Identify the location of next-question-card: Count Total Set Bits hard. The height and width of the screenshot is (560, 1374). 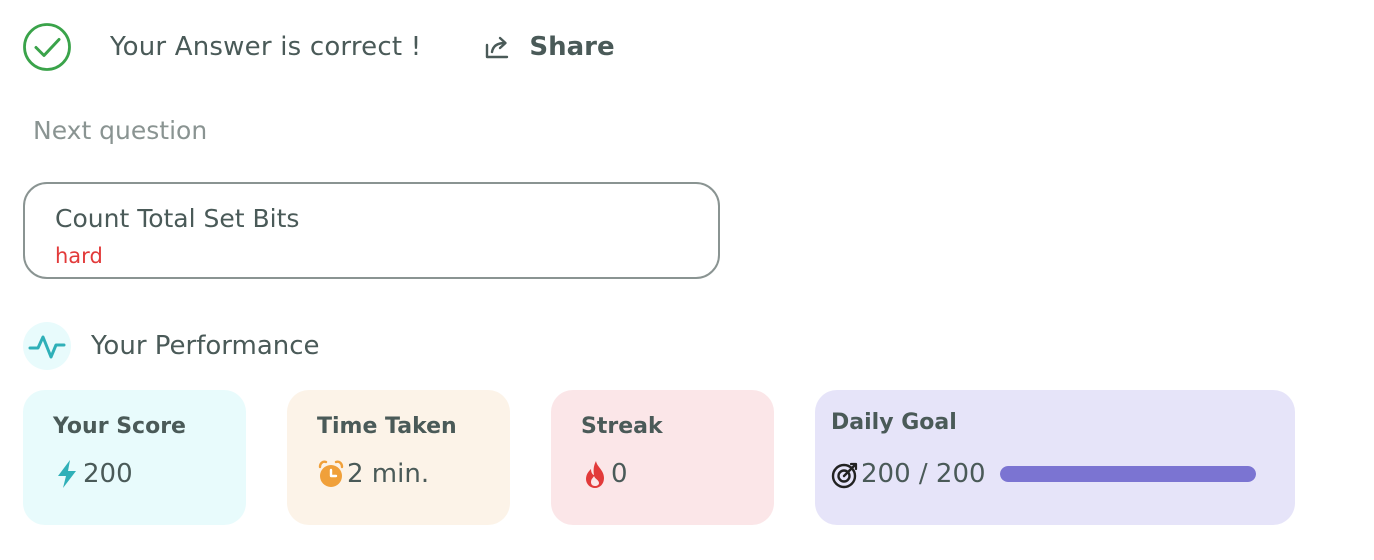
(371, 230).